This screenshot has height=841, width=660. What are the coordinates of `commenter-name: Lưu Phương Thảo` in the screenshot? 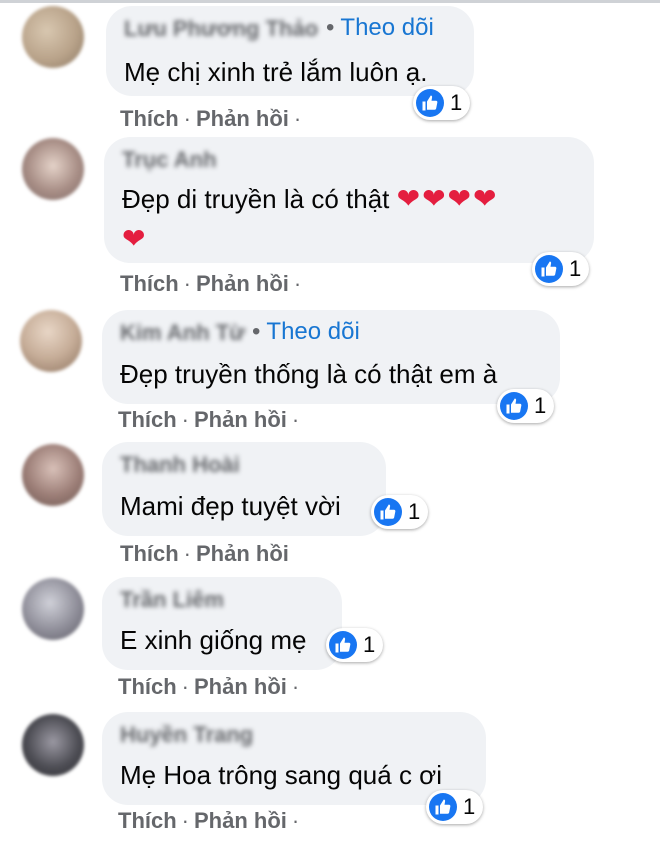 It's located at (221, 29).